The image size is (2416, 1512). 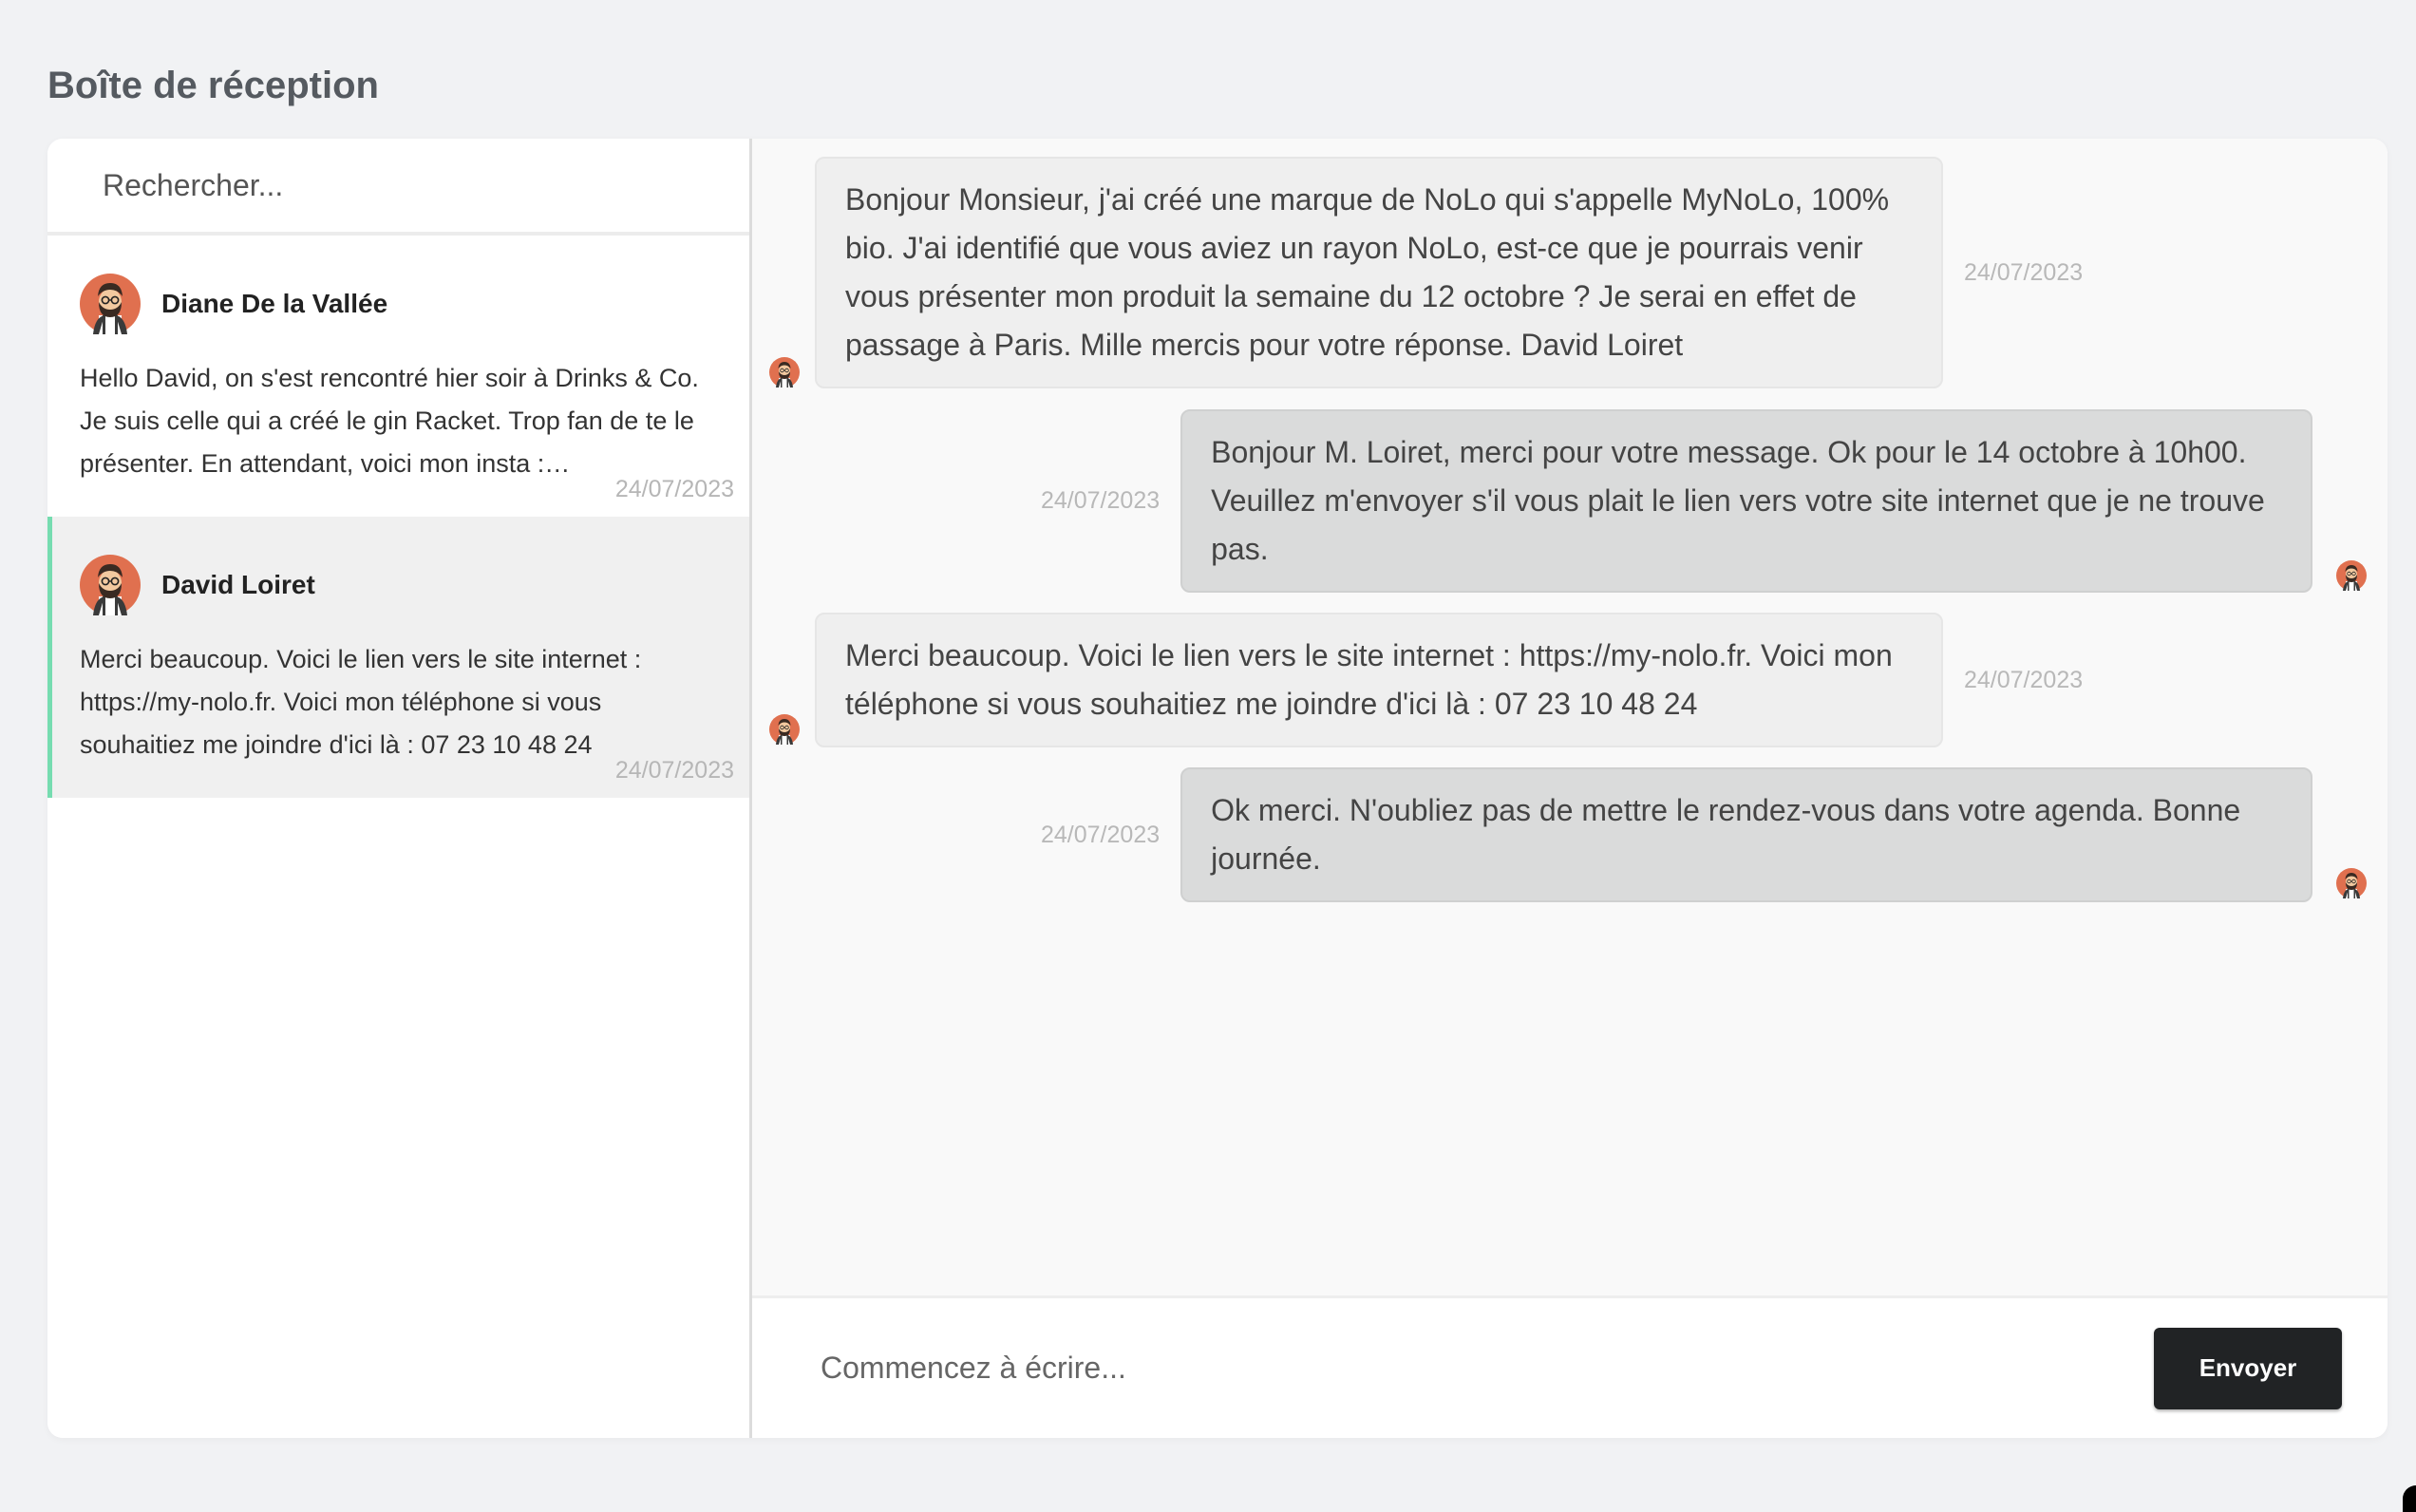 I want to click on window-corner, so click(x=2409, y=1499).